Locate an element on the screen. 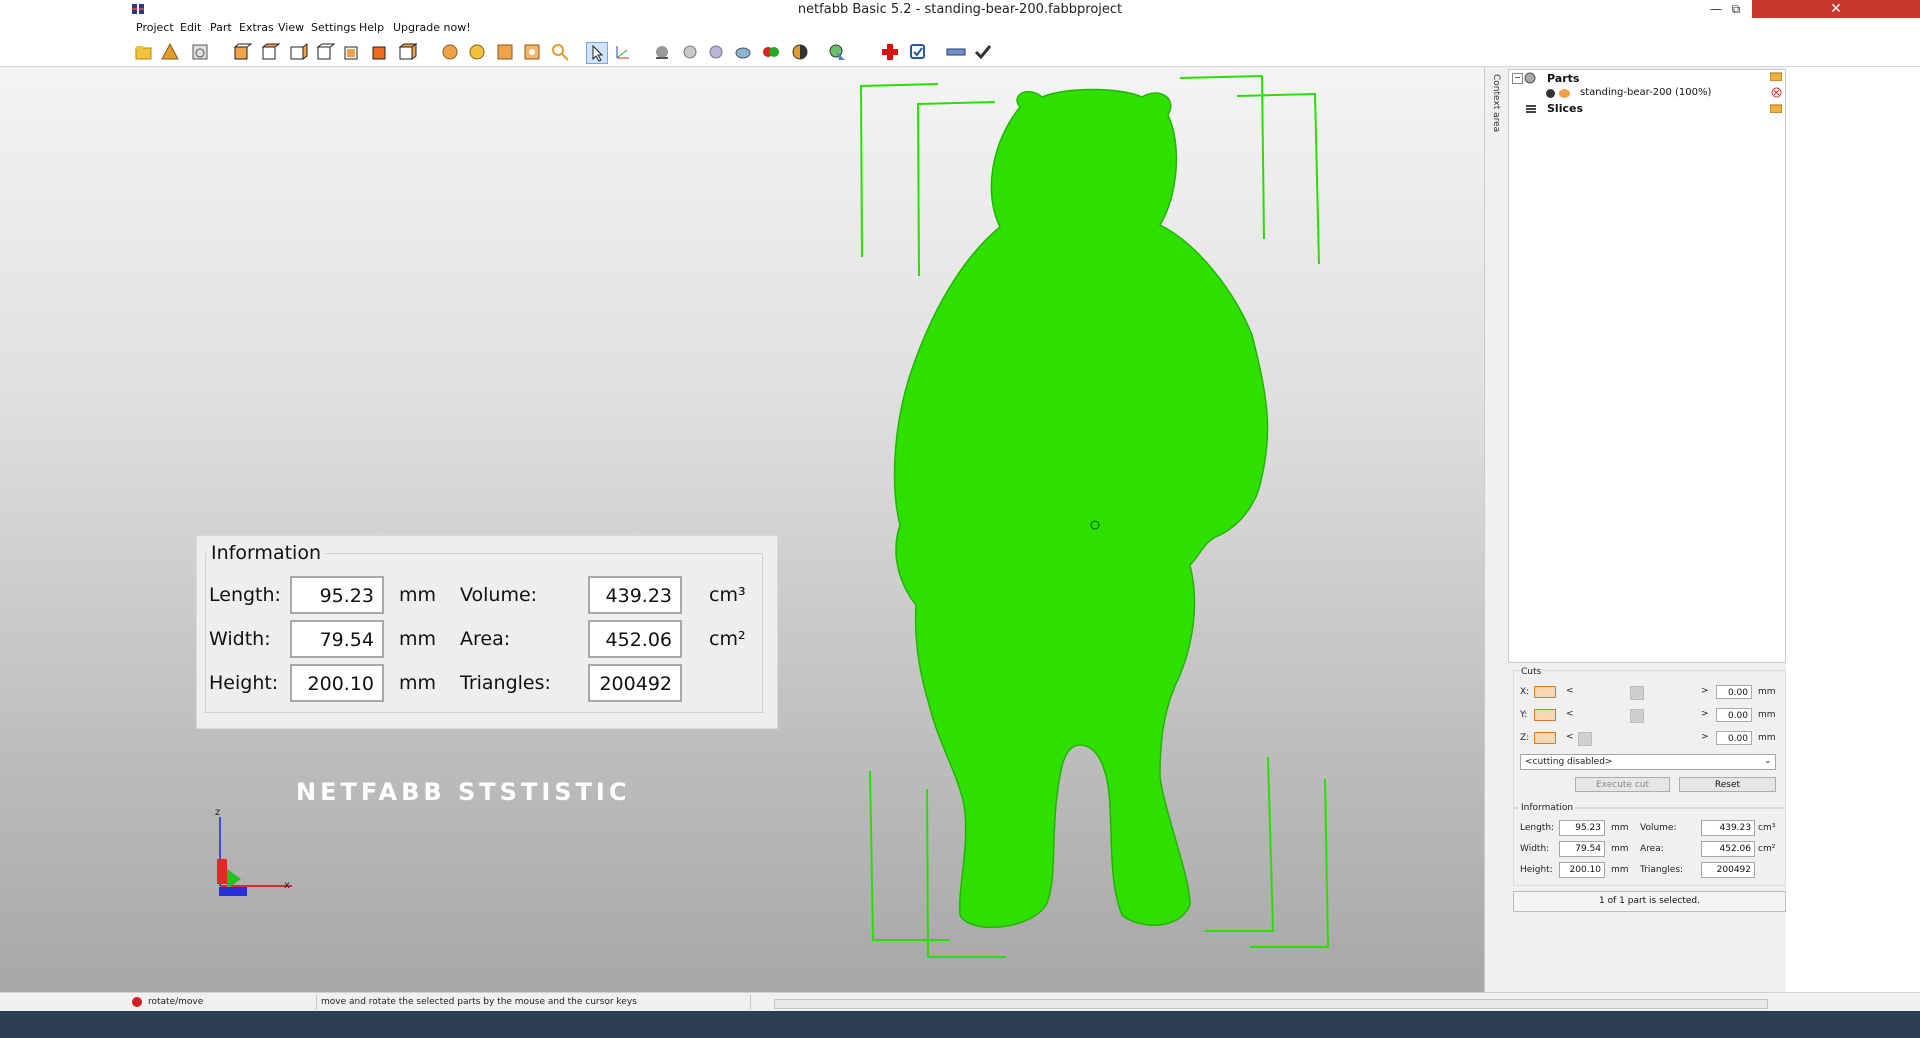 This screenshot has height=1038, width=1920. cut-x-slider is located at coordinates (1637, 693).